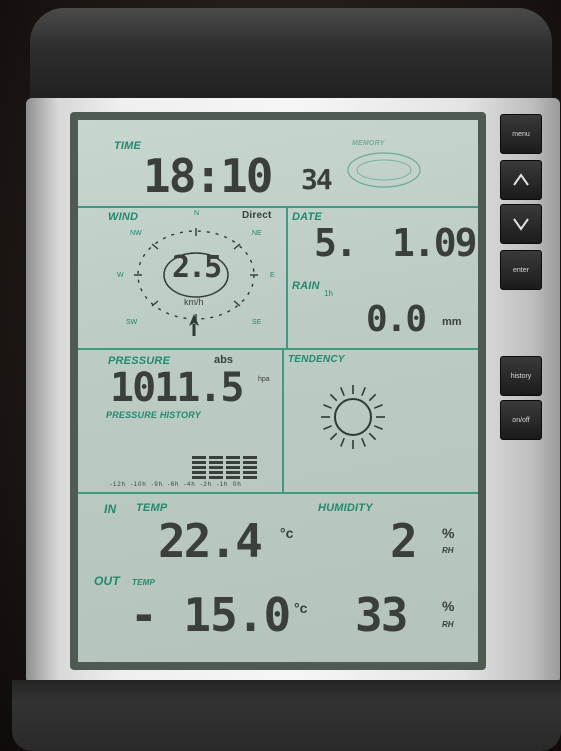  What do you see at coordinates (176, 485) in the screenshot?
I see `pressure-history-ticks: -12h -10h -9h -6h -4h -2h -1h 0h` at bounding box center [176, 485].